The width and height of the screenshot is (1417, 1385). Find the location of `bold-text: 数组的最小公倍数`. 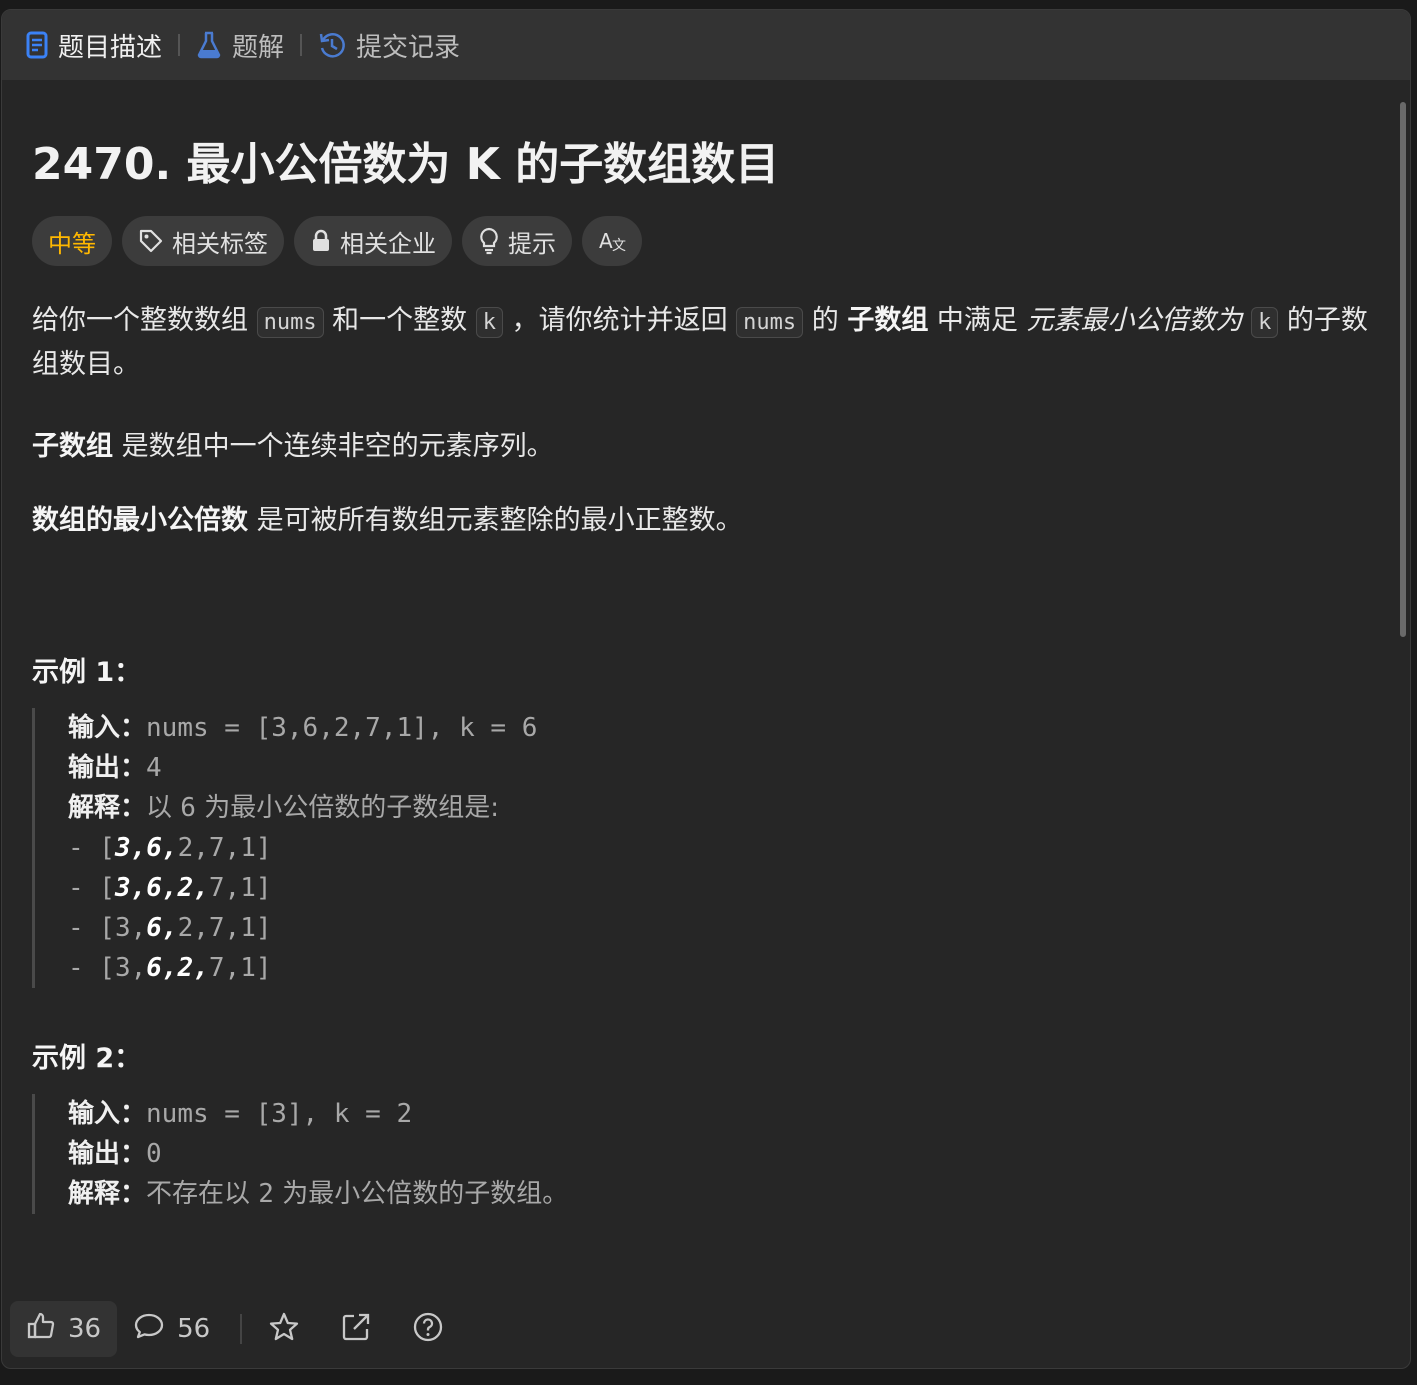

bold-text: 数组的最小公倍数 is located at coordinates (140, 520).